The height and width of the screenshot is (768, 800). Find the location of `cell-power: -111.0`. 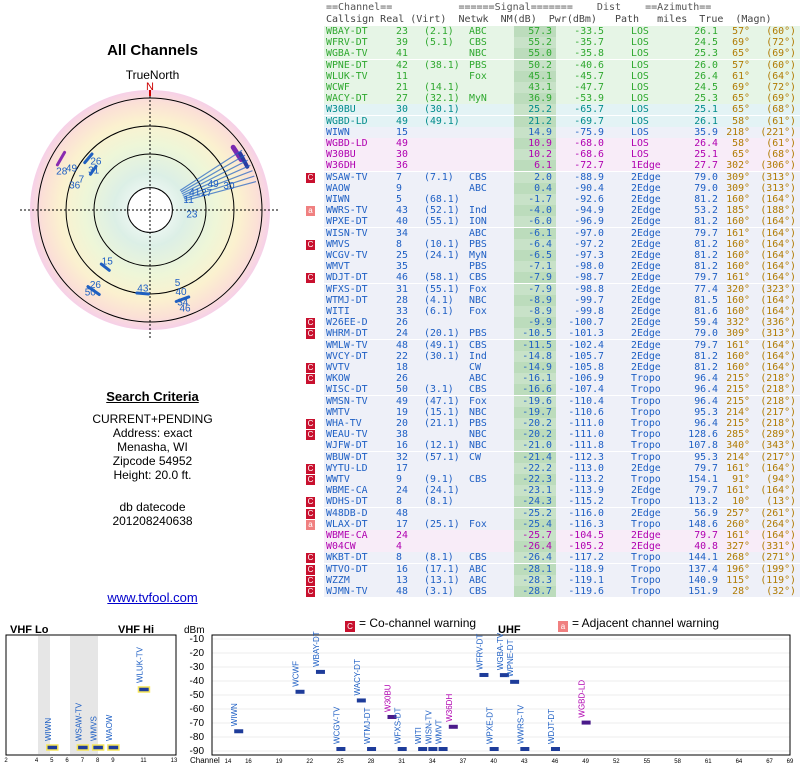

cell-power: -111.0 is located at coordinates (586, 435).